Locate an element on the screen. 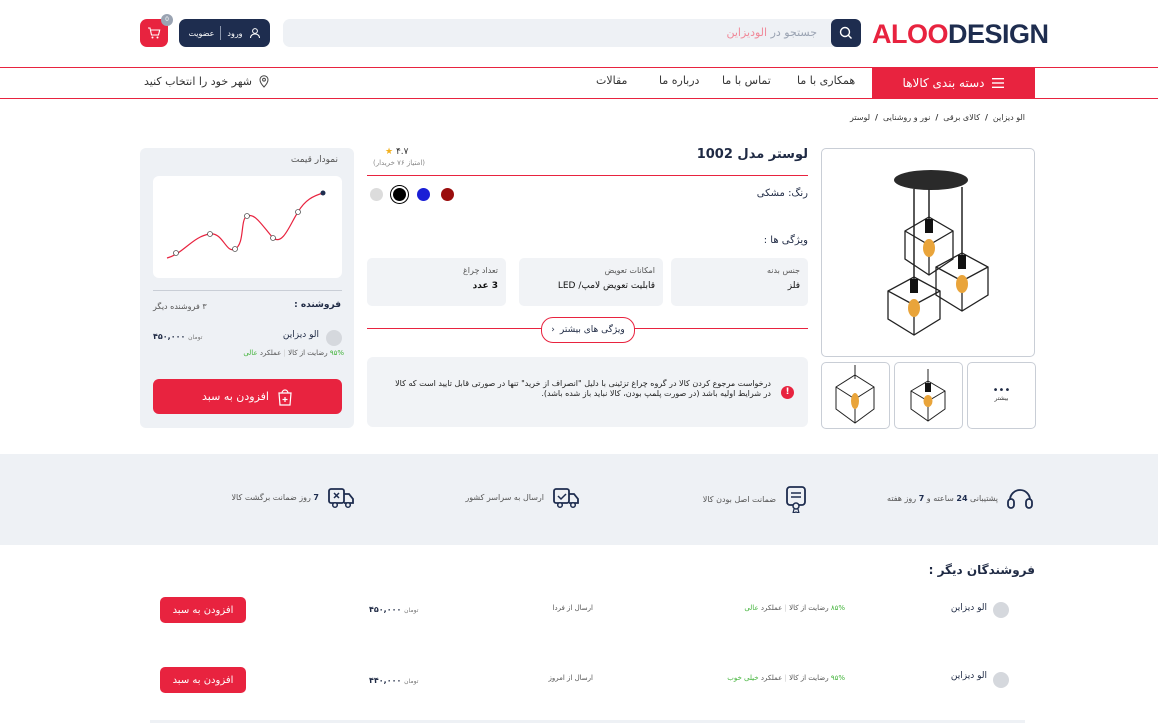 The width and height of the screenshot is (1158, 724). login-divider is located at coordinates (221, 33).